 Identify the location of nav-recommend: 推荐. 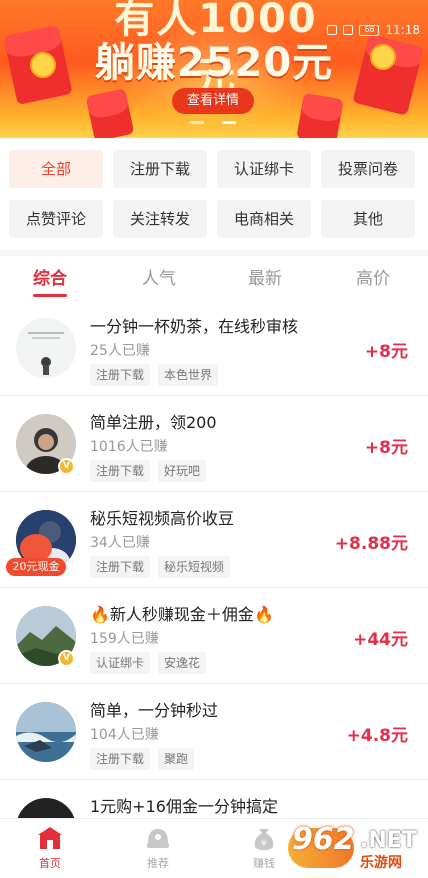
(158, 848).